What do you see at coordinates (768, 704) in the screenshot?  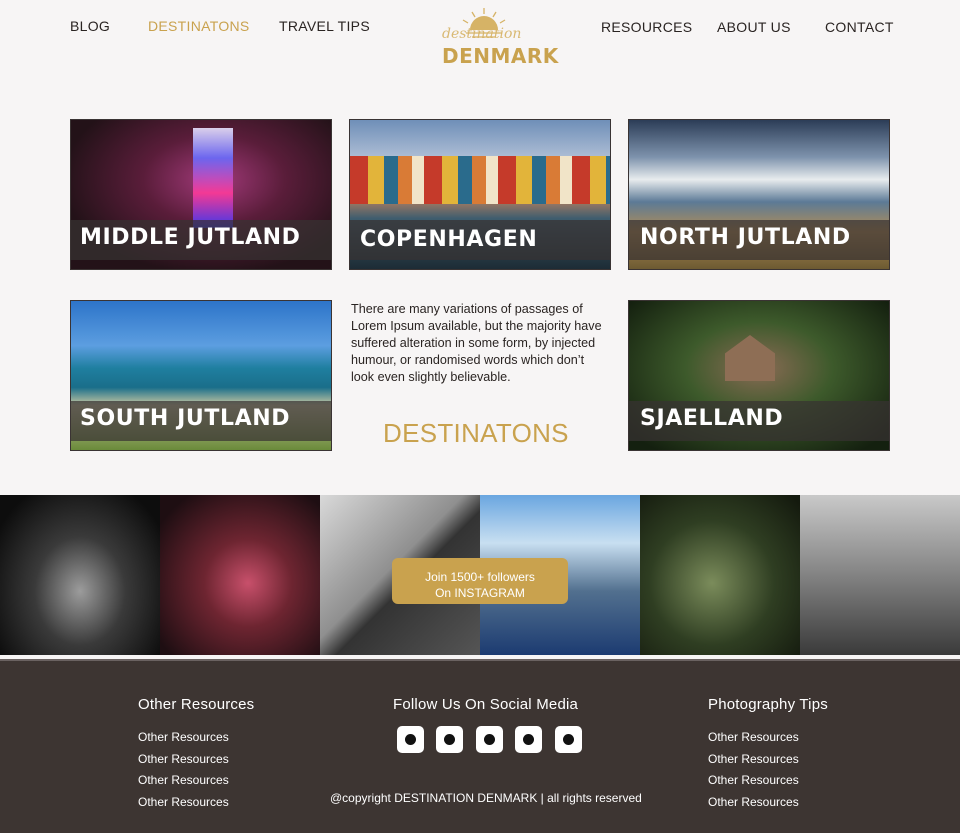 I see `footer-photography-title: Photography Tips` at bounding box center [768, 704].